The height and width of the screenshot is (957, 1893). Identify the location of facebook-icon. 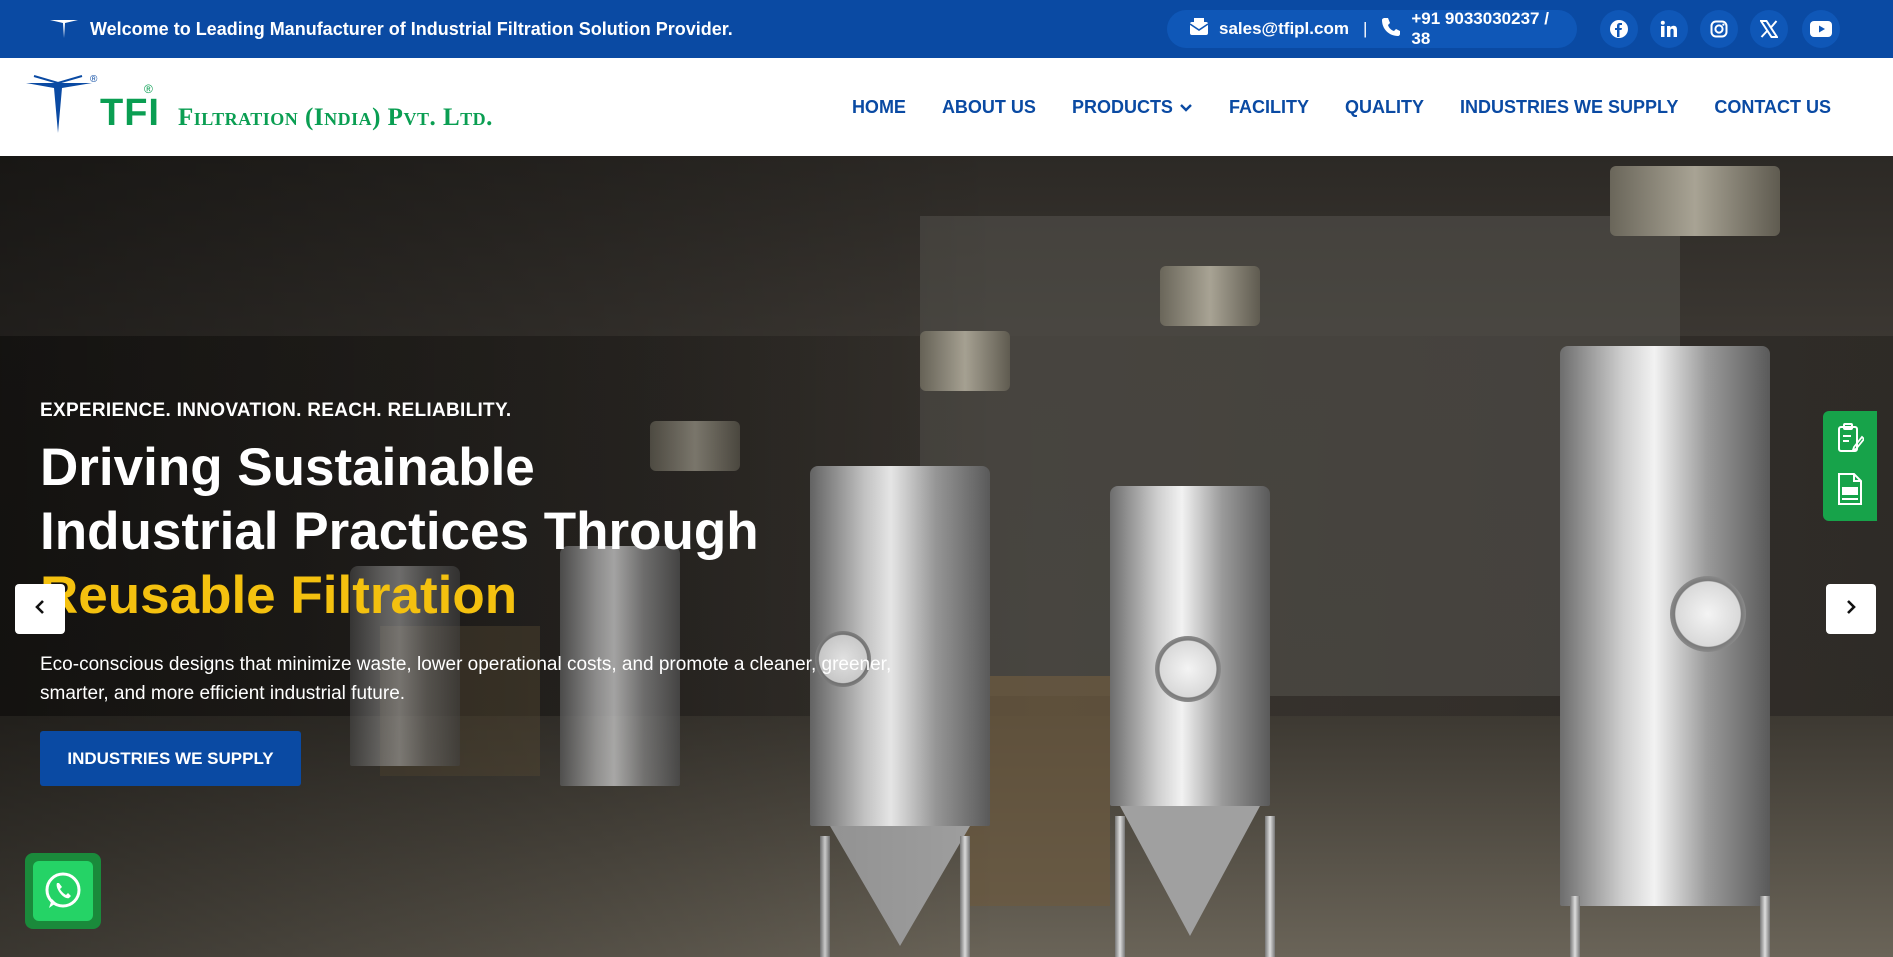
(1619, 29).